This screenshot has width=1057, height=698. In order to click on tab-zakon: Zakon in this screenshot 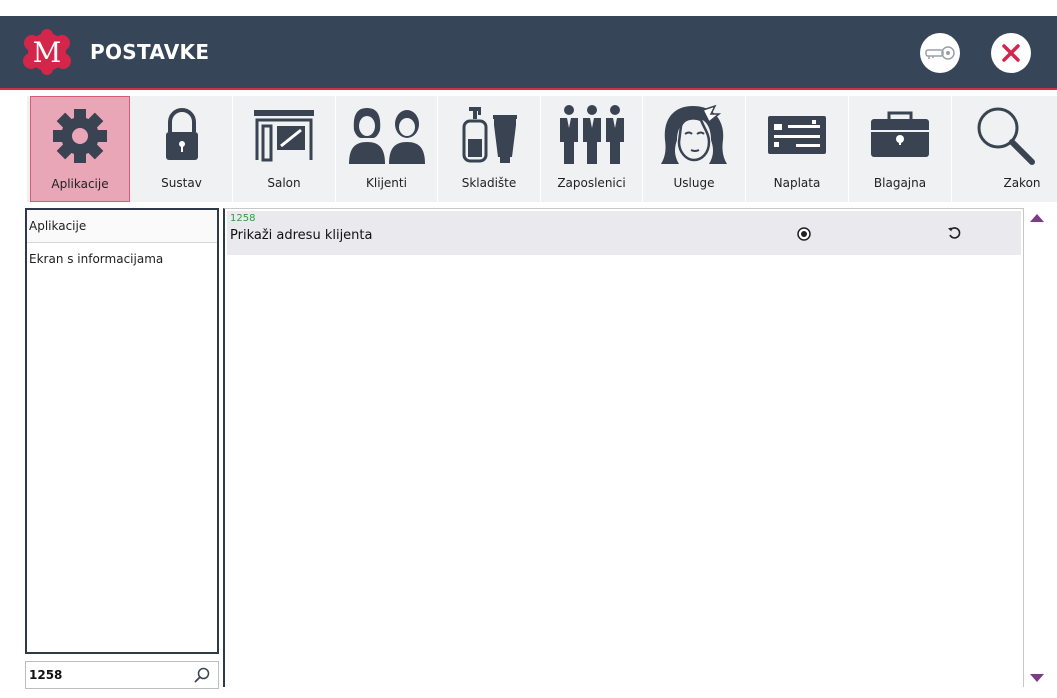, I will do `click(1004, 149)`.